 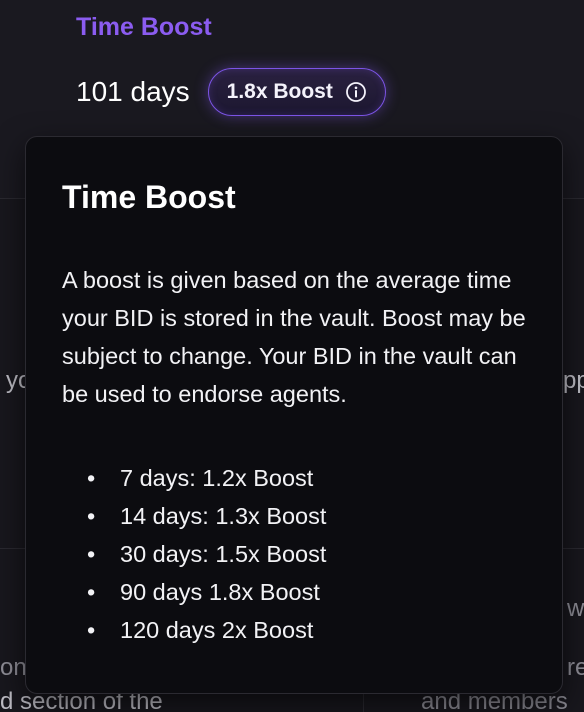 What do you see at coordinates (575, 608) in the screenshot?
I see `background-text: w` at bounding box center [575, 608].